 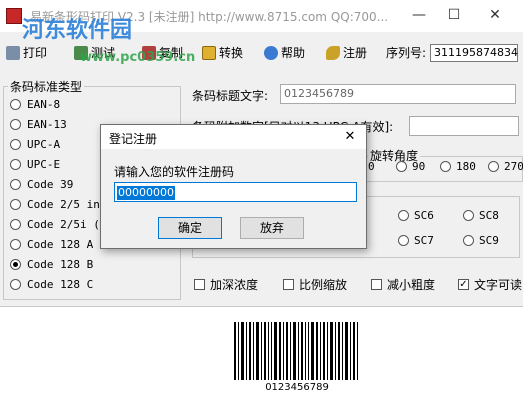 I want to click on rotation-180: 180, so click(x=458, y=166).